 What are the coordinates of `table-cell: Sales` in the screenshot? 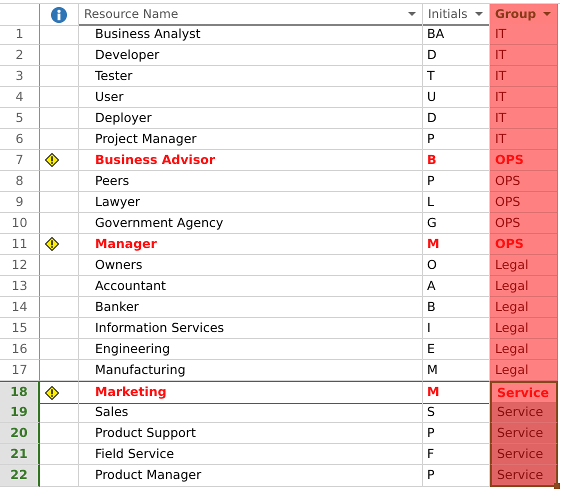 It's located at (251, 412).